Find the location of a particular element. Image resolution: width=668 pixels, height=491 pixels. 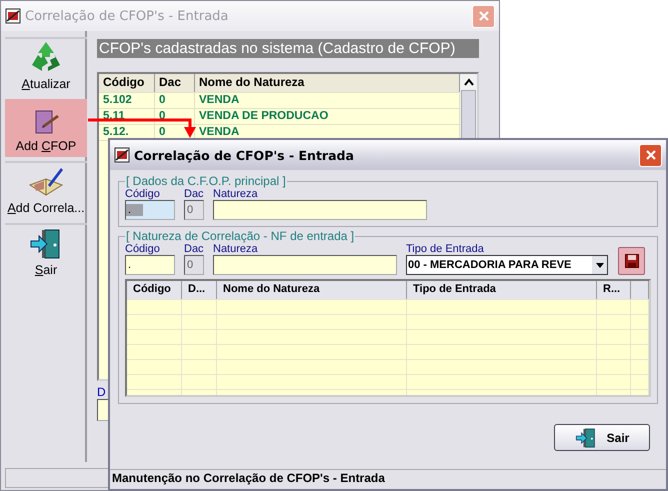

floppy-icon is located at coordinates (631, 261).